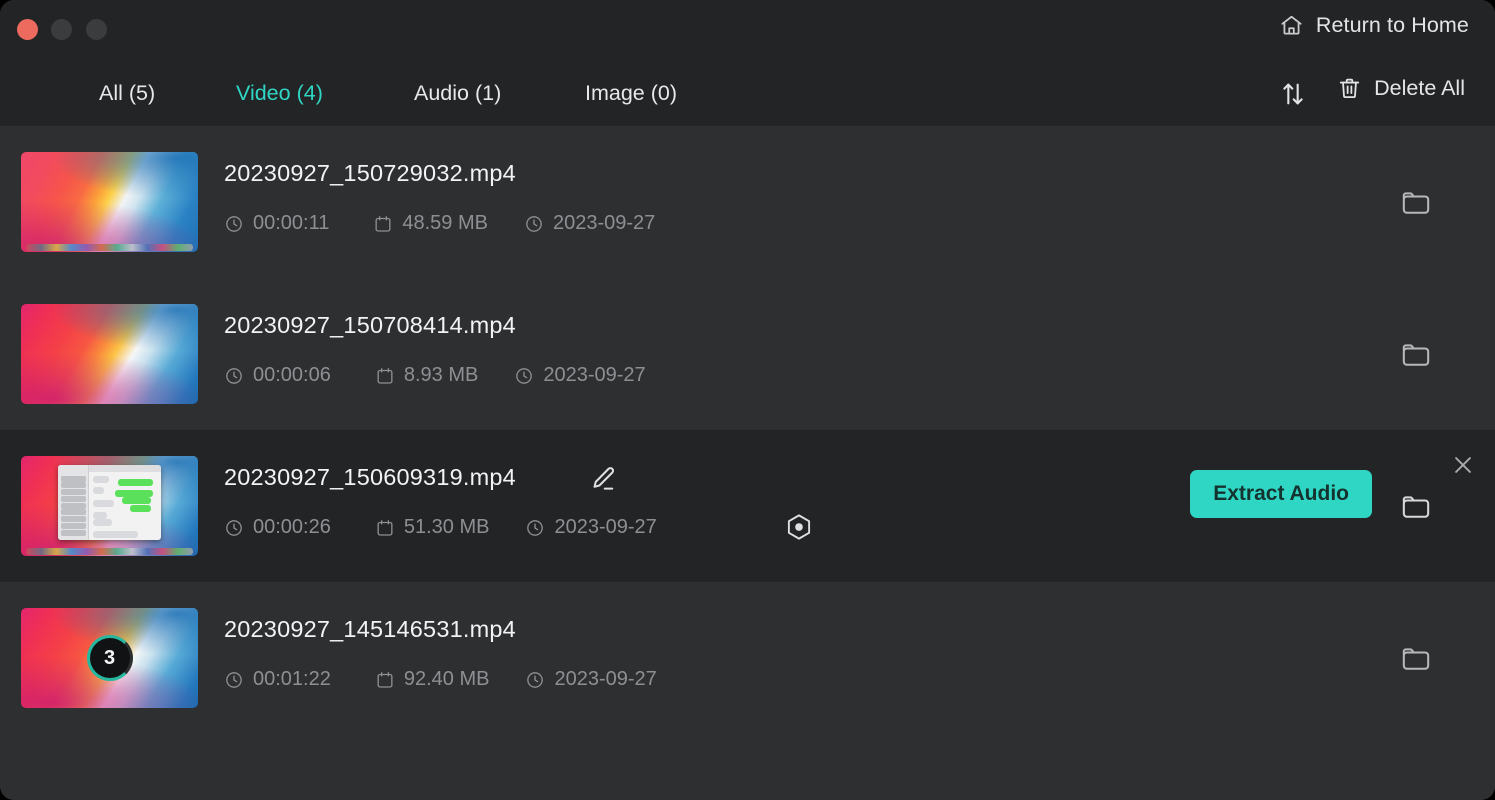  Describe the element at coordinates (292, 679) in the screenshot. I see `duration-value: 00:01:22` at that location.